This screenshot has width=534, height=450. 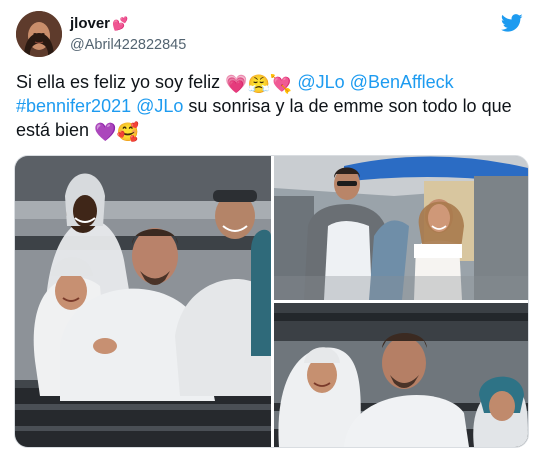 I want to click on author-name-row: jlover 💕, so click(x=99, y=23).